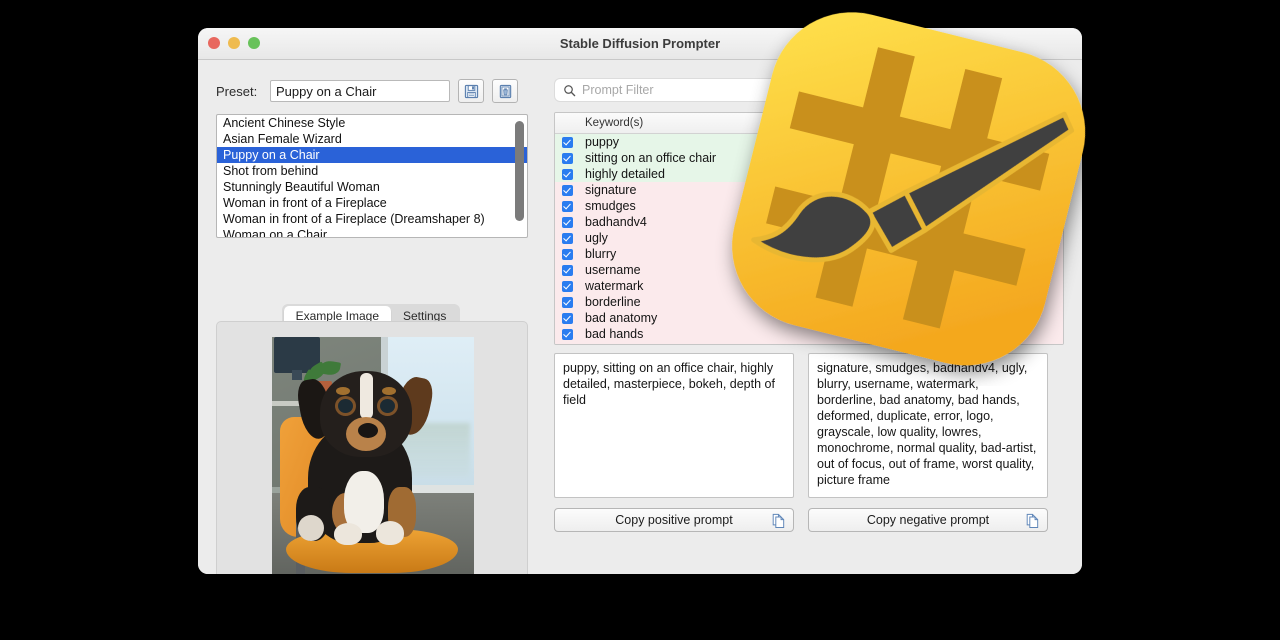  What do you see at coordinates (372, 171) in the screenshot?
I see `preset-list-item: Shot from behind` at bounding box center [372, 171].